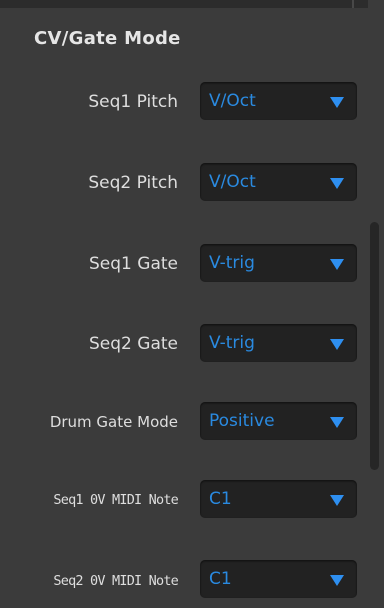  Describe the element at coordinates (278, 343) in the screenshot. I see `seq2-gate-dropdown: V-trig` at that location.